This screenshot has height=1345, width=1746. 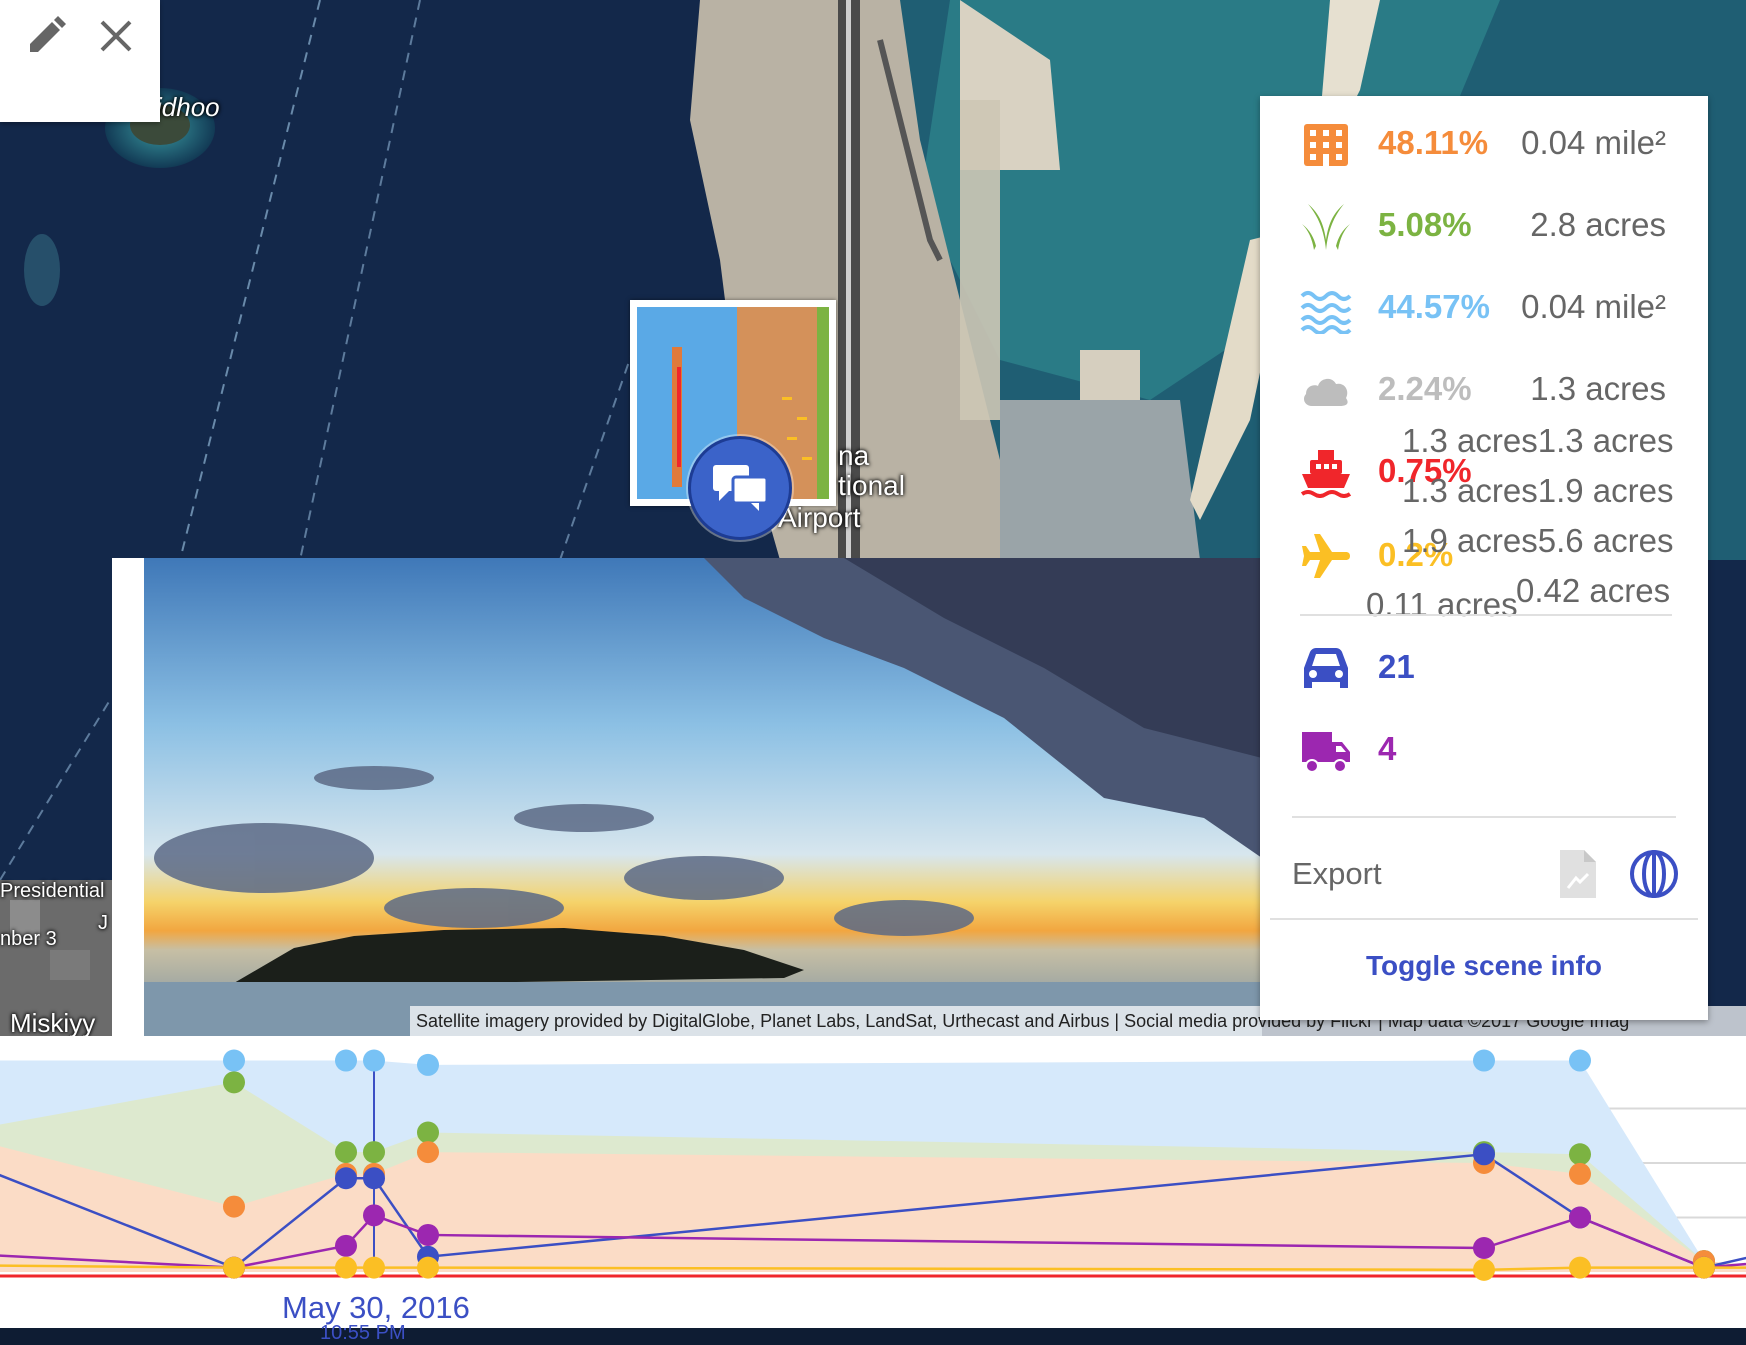 What do you see at coordinates (376, 1307) in the screenshot?
I see `timeline-date-label: May 30, 2016` at bounding box center [376, 1307].